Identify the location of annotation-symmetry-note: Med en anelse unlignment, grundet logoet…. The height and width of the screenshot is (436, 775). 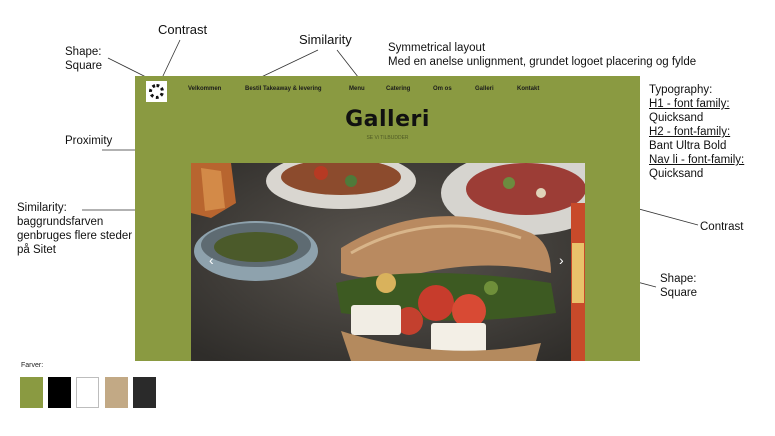
(542, 62).